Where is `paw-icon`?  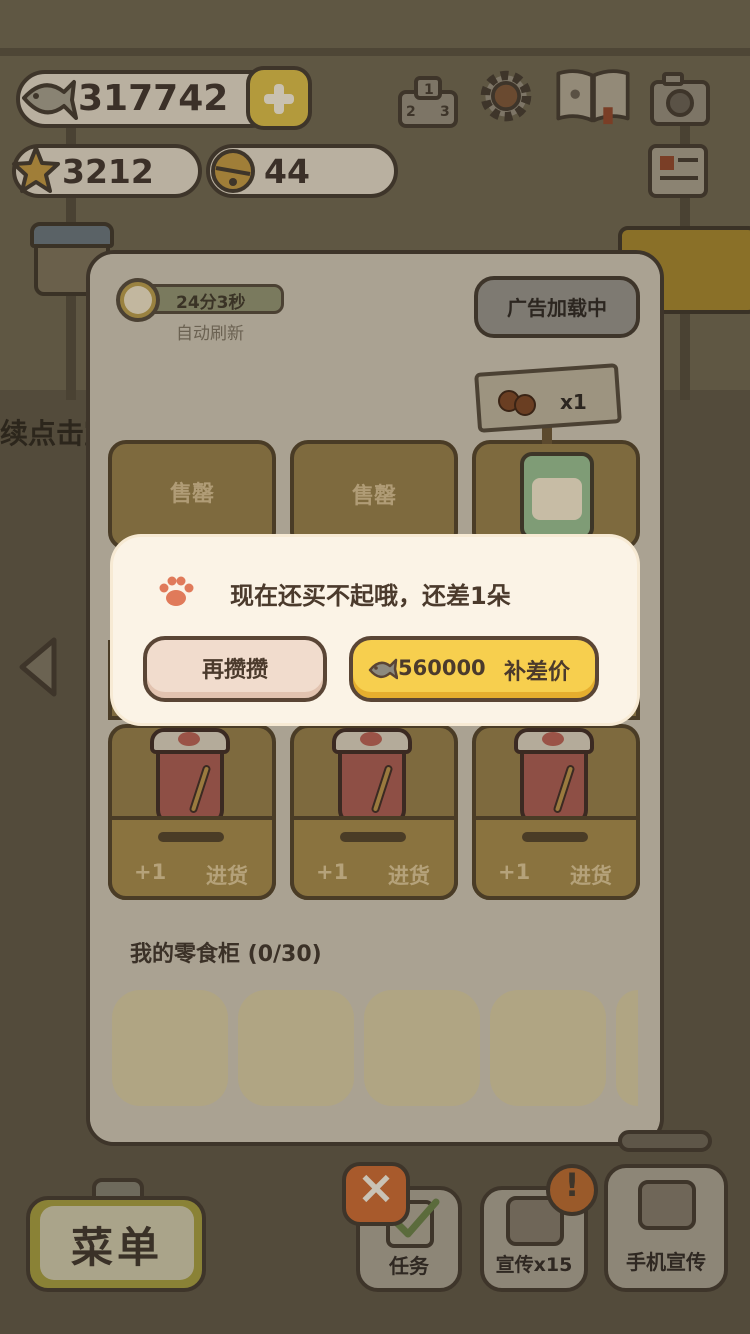 paw-icon is located at coordinates (176, 591).